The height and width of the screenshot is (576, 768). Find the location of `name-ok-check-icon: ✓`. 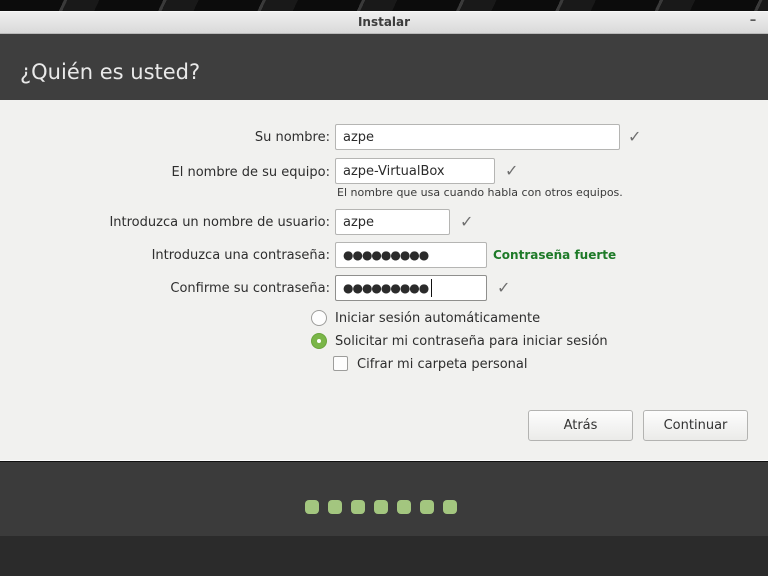

name-ok-check-icon: ✓ is located at coordinates (635, 136).